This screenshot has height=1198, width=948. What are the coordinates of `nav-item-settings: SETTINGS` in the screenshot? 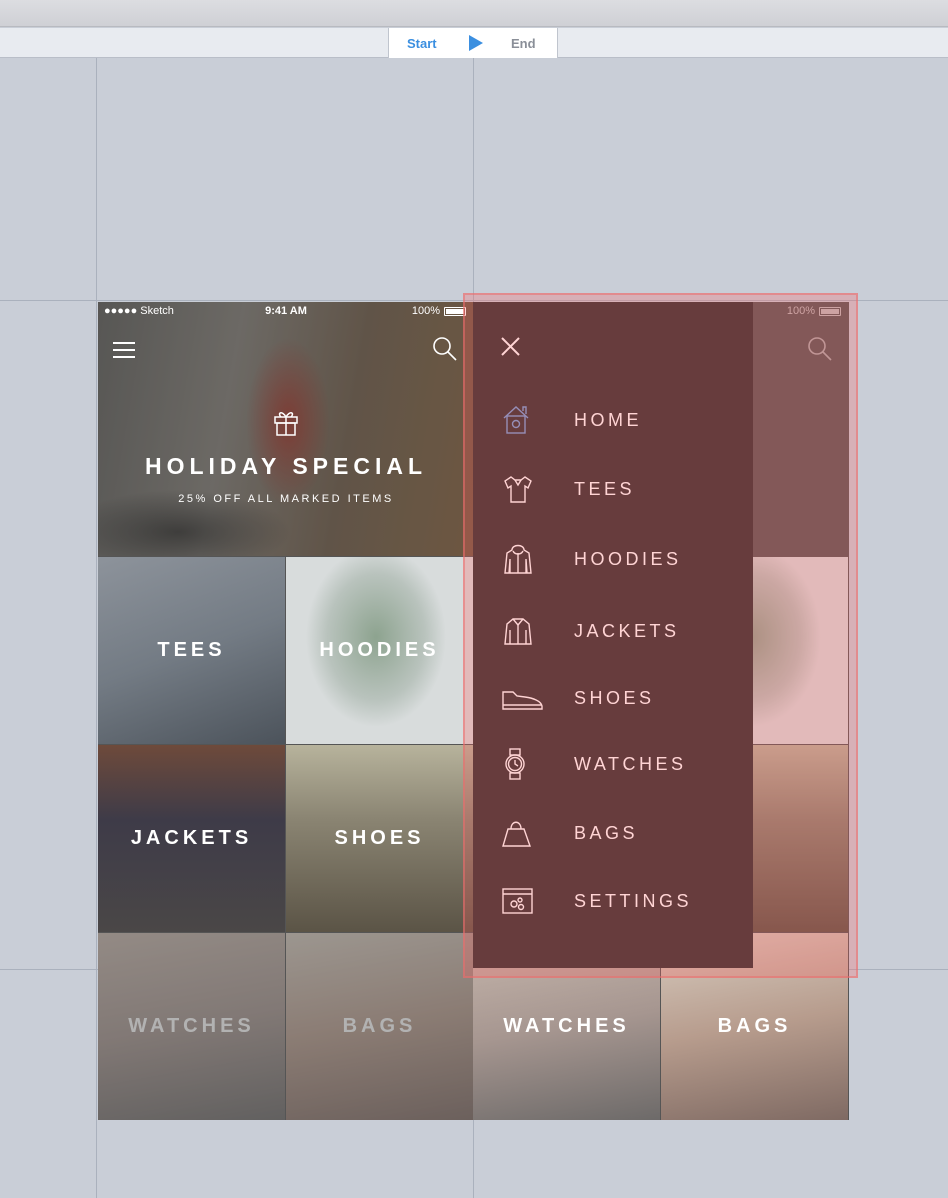 It's located at (613, 901).